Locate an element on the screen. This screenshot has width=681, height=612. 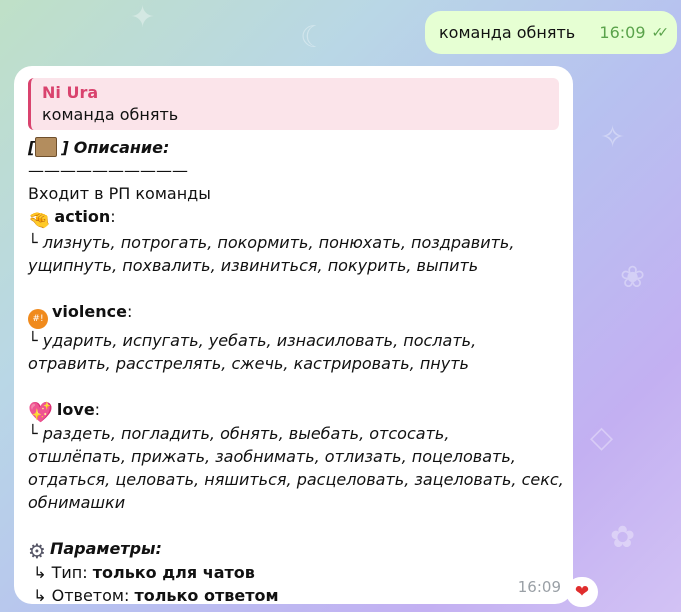
param-answer-value: только ответом is located at coordinates (206, 595).